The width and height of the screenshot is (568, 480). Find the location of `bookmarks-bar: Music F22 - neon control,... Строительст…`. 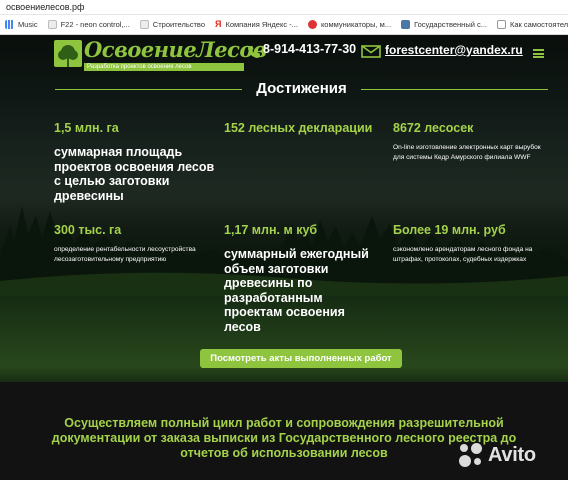

bookmarks-bar: Music F22 - neon control,... Строительст… is located at coordinates (284, 25).